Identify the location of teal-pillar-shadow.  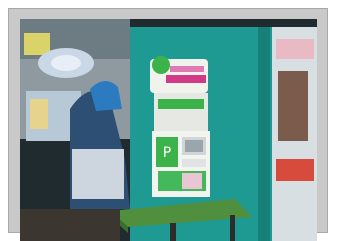
(264, 134).